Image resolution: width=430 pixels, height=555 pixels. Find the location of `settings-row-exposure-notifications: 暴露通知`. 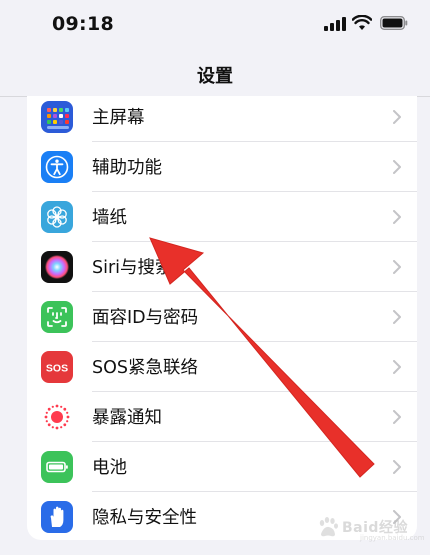

settings-row-exposure-notifications: 暴露通知 is located at coordinates (222, 417).